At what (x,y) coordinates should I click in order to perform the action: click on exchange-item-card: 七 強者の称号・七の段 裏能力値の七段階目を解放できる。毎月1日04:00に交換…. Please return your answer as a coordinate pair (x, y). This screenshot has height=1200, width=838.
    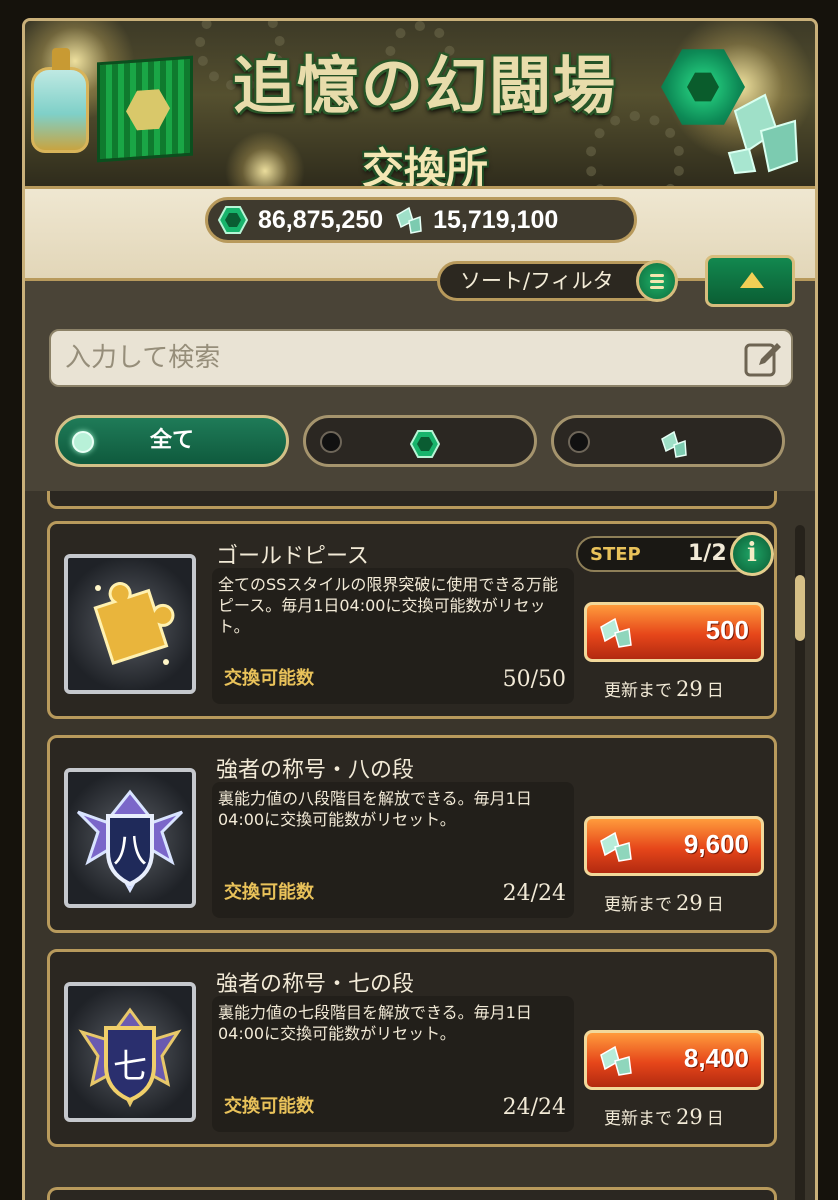
    Looking at the image, I should click on (412, 1048).